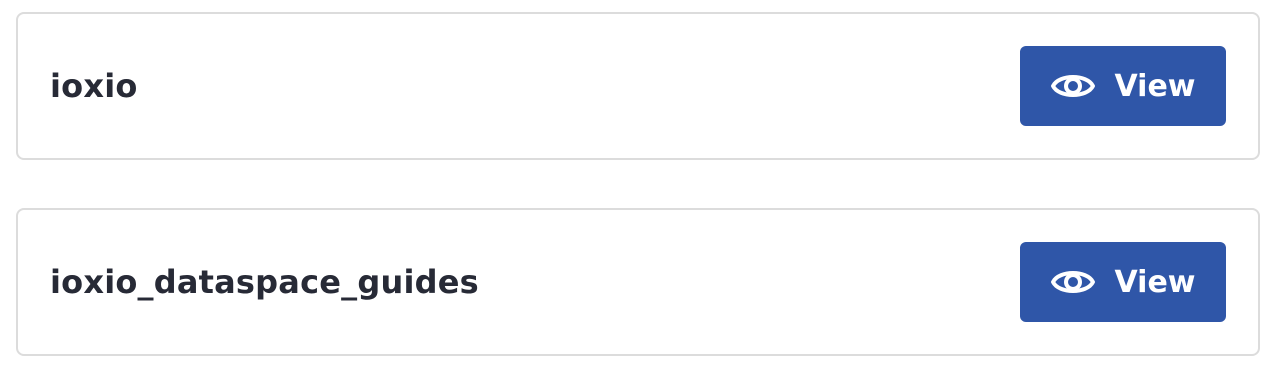  I want to click on item-name: ioxio, so click(94, 86).